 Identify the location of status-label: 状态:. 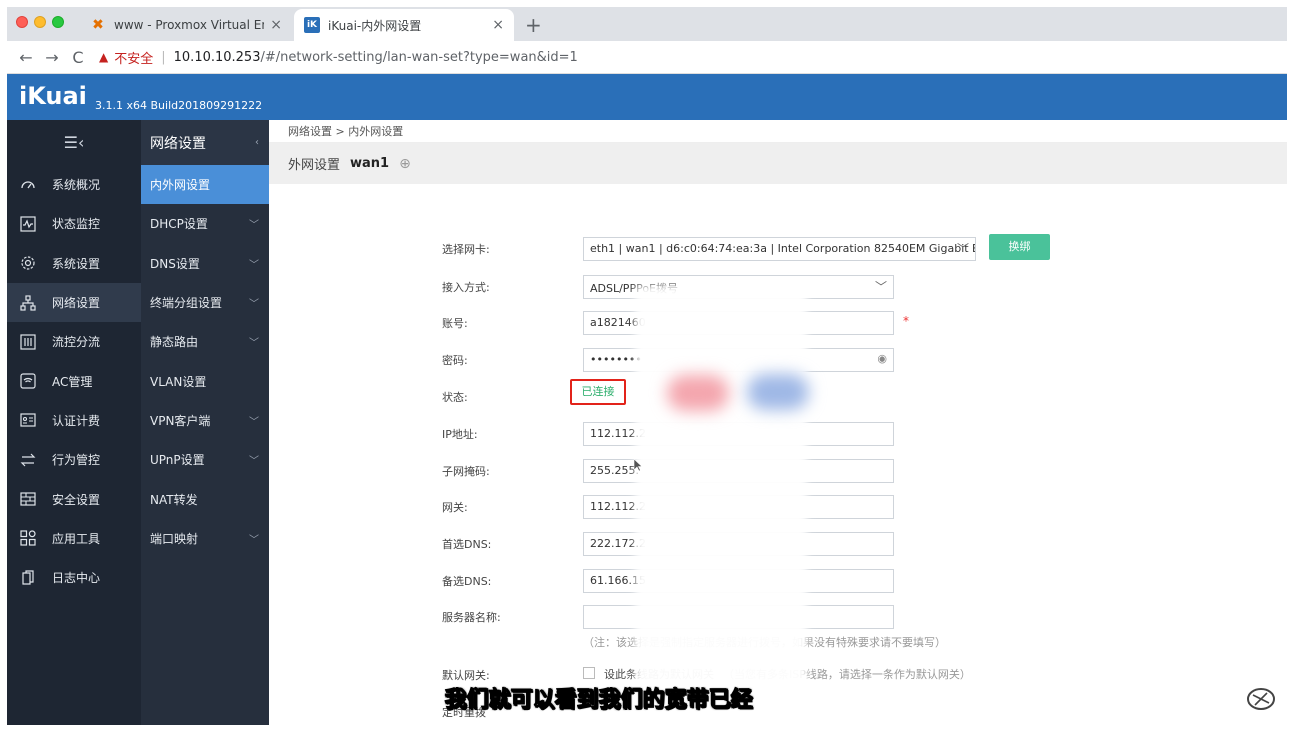
(455, 397).